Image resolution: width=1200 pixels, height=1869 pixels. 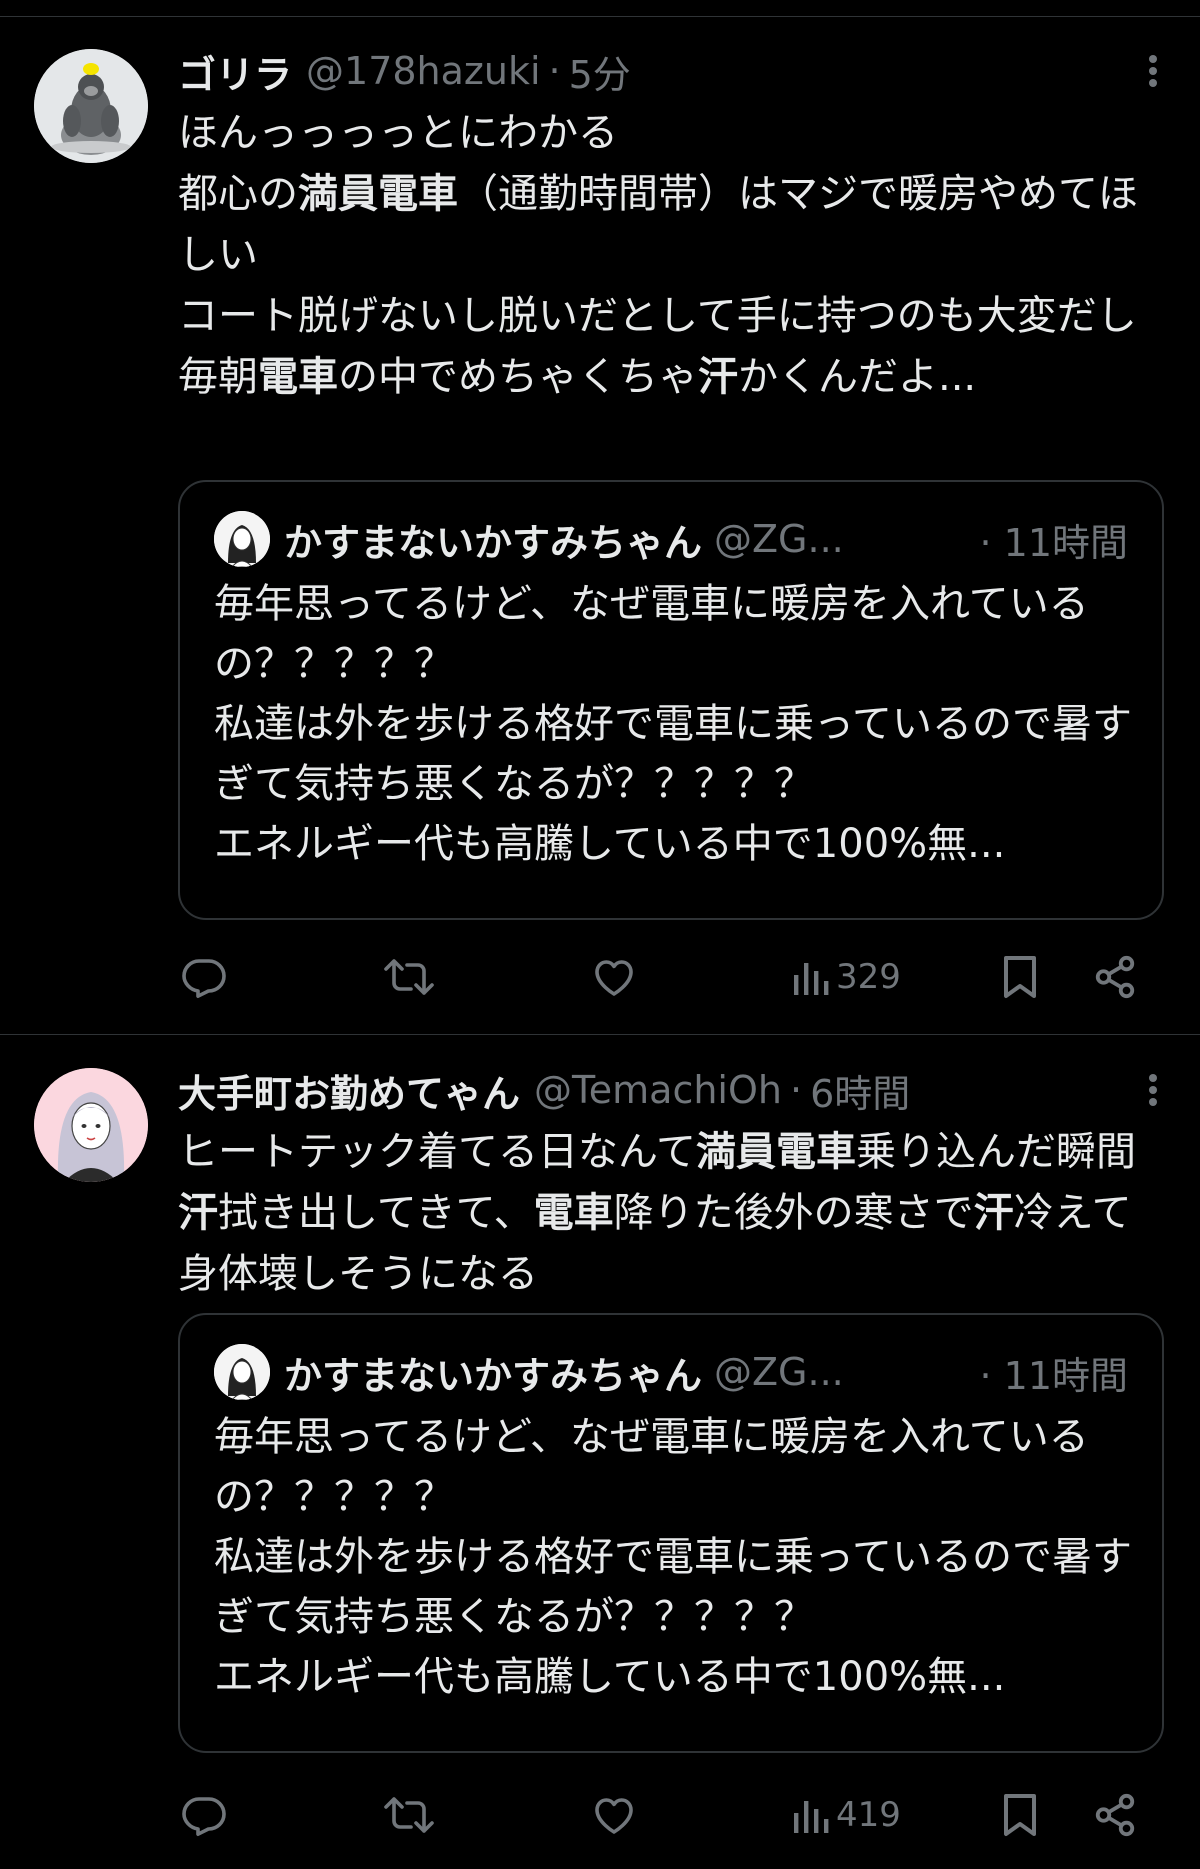 I want to click on gorilla-avatar-icon, so click(x=91, y=106).